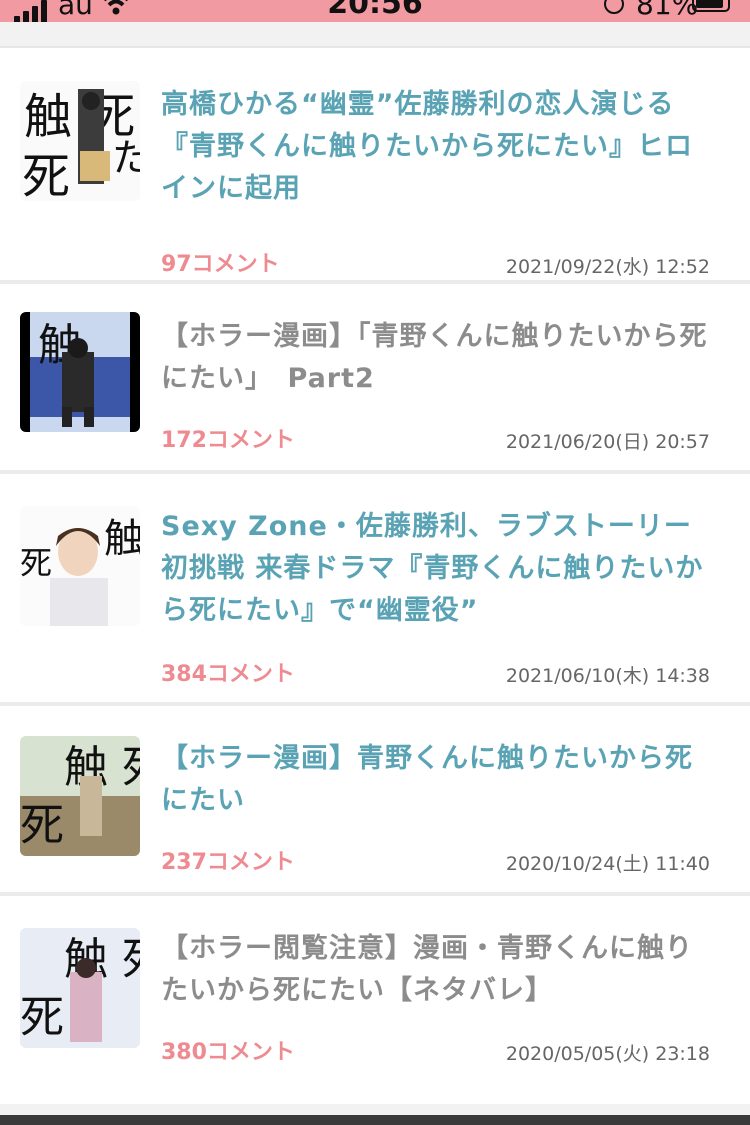 Image resolution: width=750 pixels, height=1125 pixels. Describe the element at coordinates (228, 438) in the screenshot. I see `comment-count: 172コメント` at that location.